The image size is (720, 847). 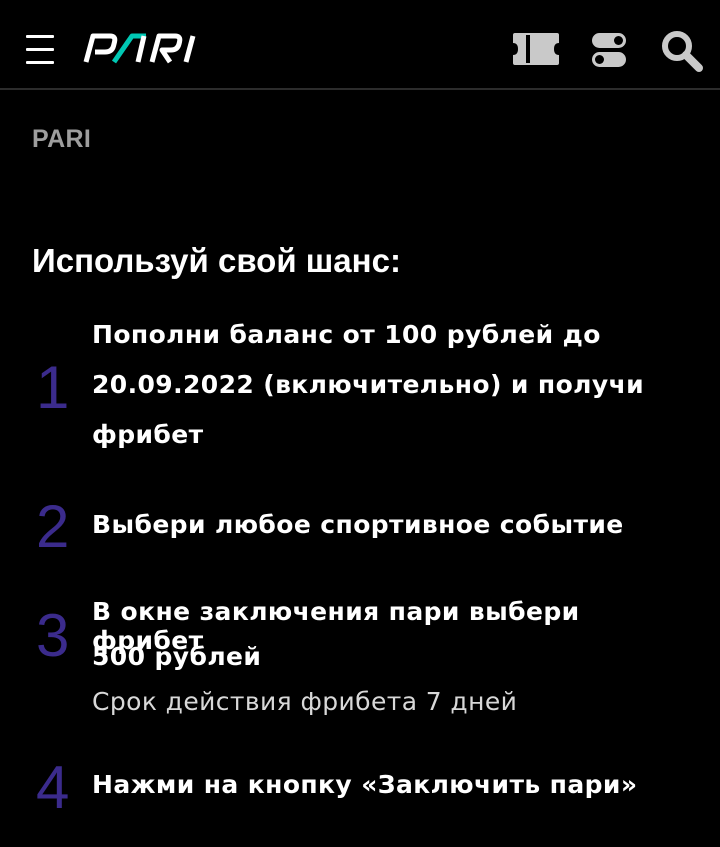 What do you see at coordinates (360, 45) in the screenshot?
I see `top-header` at bounding box center [360, 45].